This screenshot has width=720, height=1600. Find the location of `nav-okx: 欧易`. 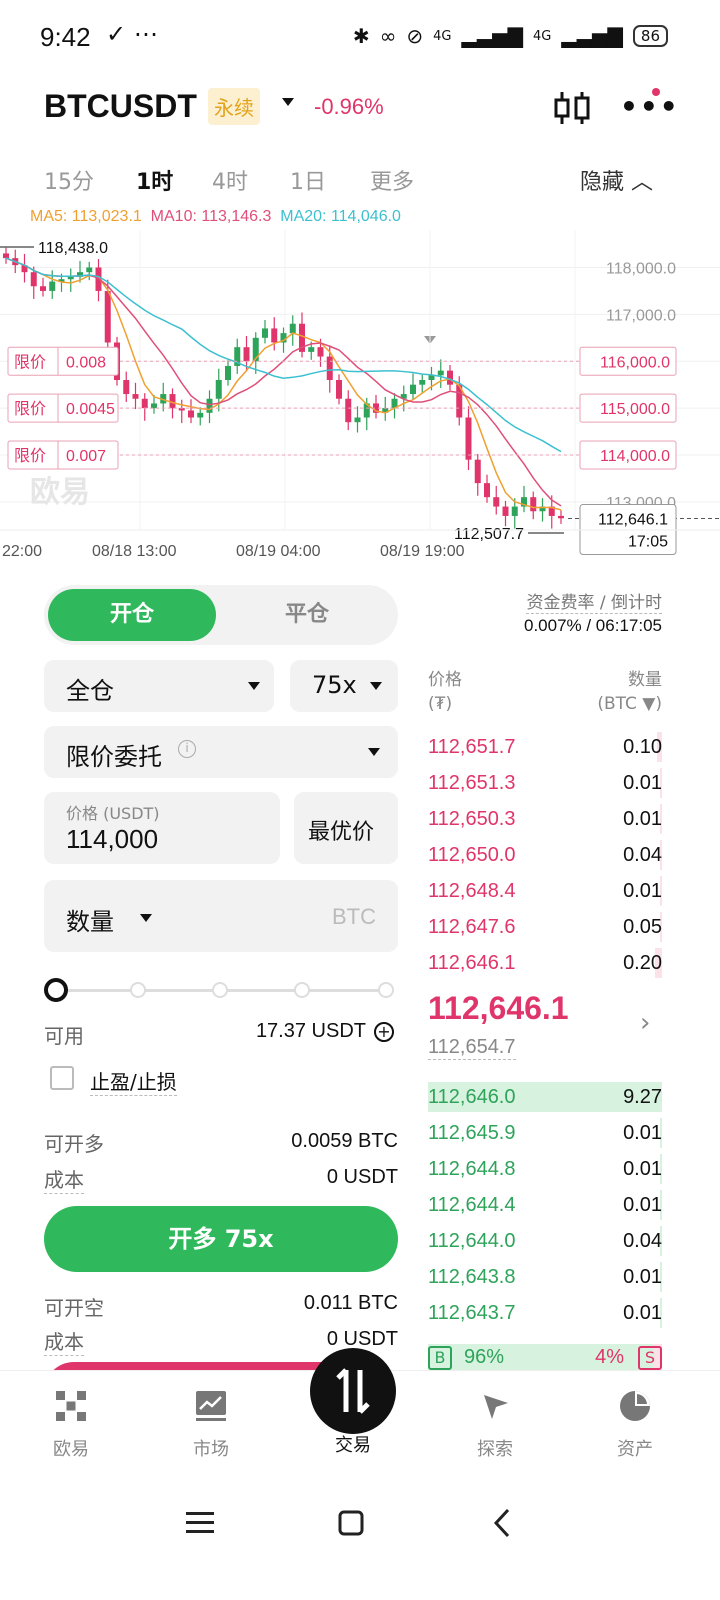

nav-okx: 欧易 is located at coordinates (71, 1425).